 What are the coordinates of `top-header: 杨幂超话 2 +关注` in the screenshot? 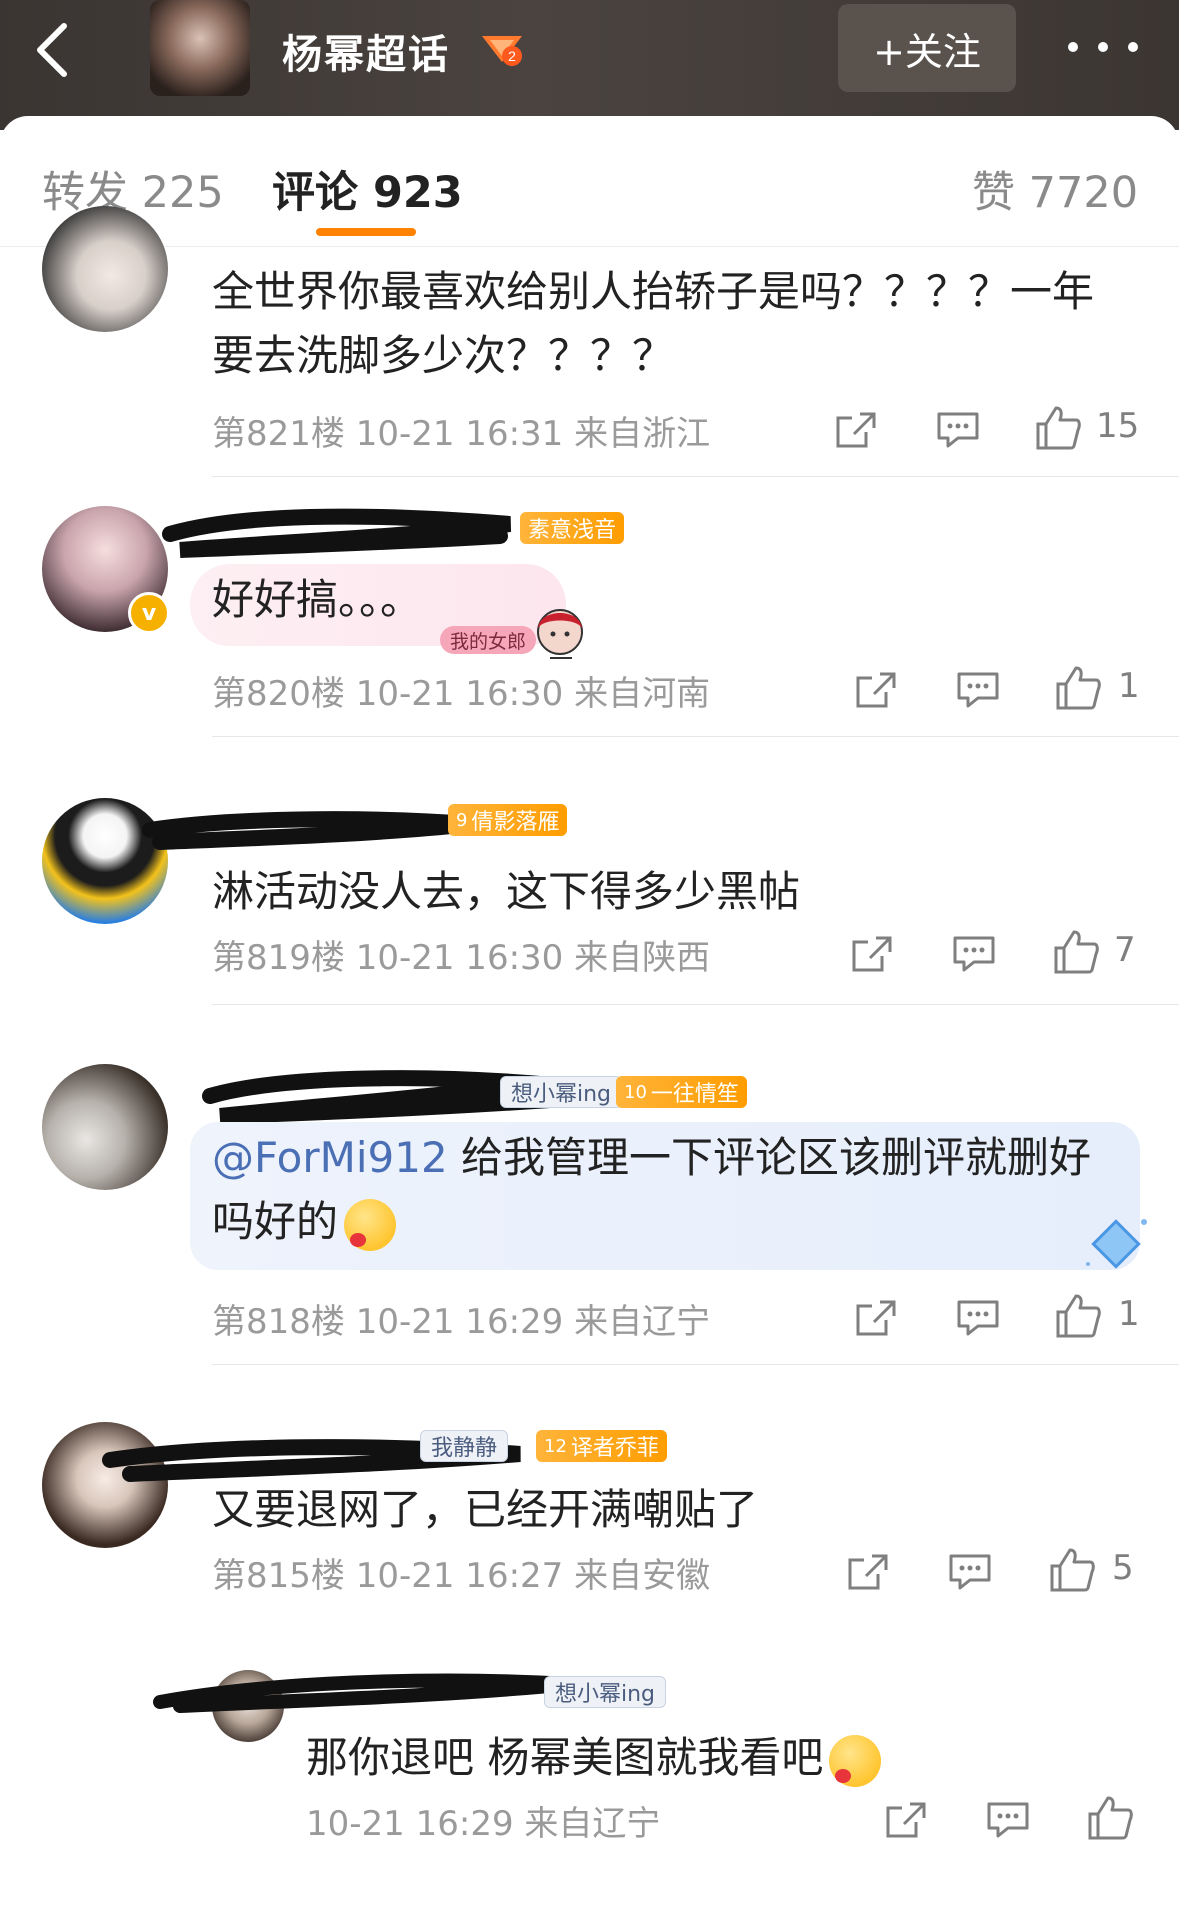 It's located at (589, 65).